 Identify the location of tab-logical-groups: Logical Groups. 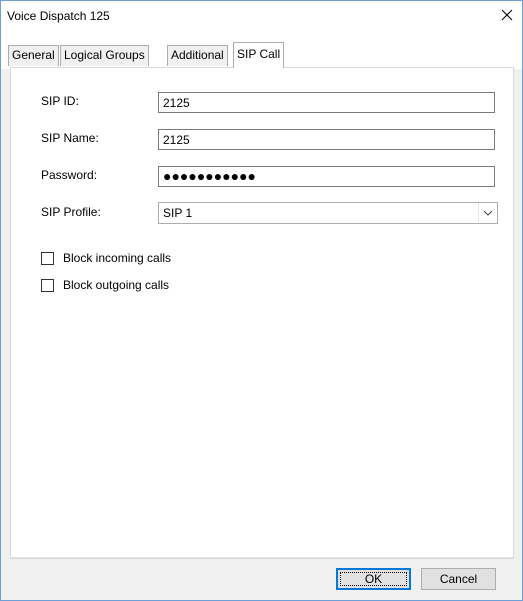
(104, 55).